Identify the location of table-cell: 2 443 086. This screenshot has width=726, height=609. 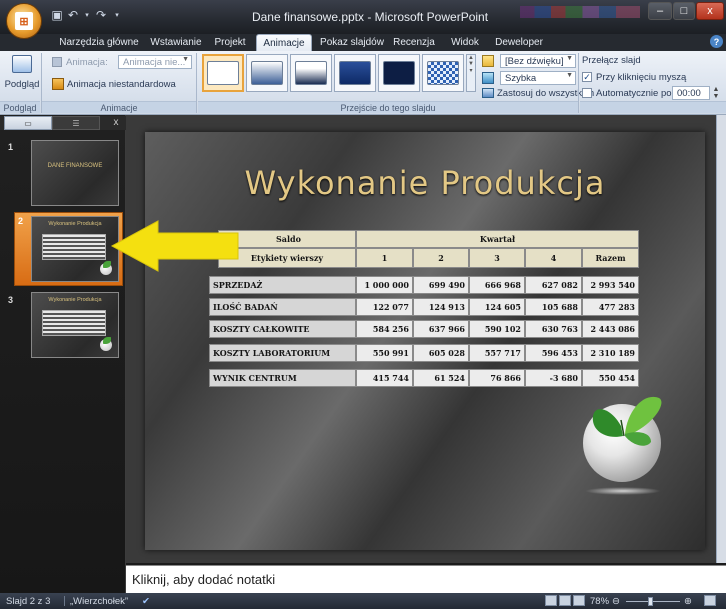
(610, 329).